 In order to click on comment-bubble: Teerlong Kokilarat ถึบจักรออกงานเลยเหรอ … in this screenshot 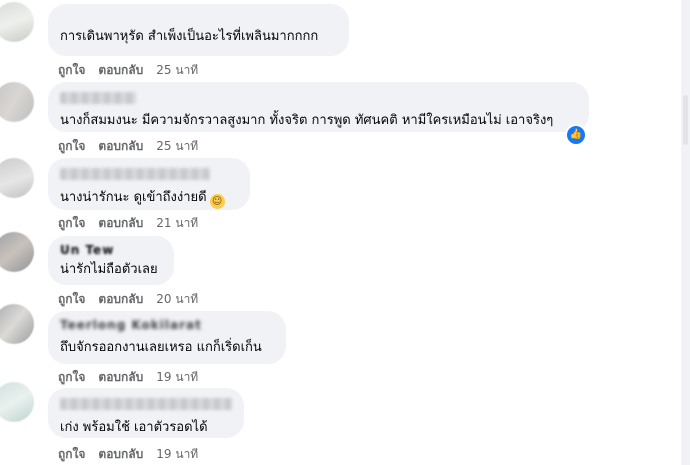, I will do `click(167, 337)`.